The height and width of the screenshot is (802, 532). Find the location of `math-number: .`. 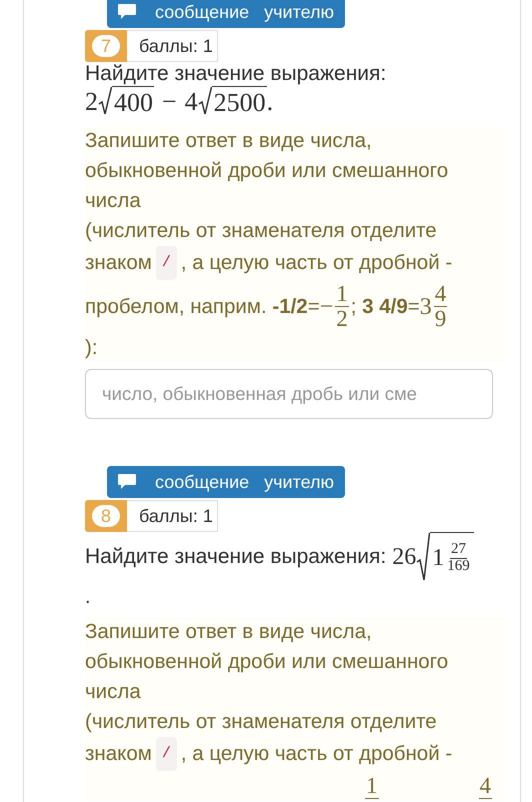

math-number: . is located at coordinates (270, 102).